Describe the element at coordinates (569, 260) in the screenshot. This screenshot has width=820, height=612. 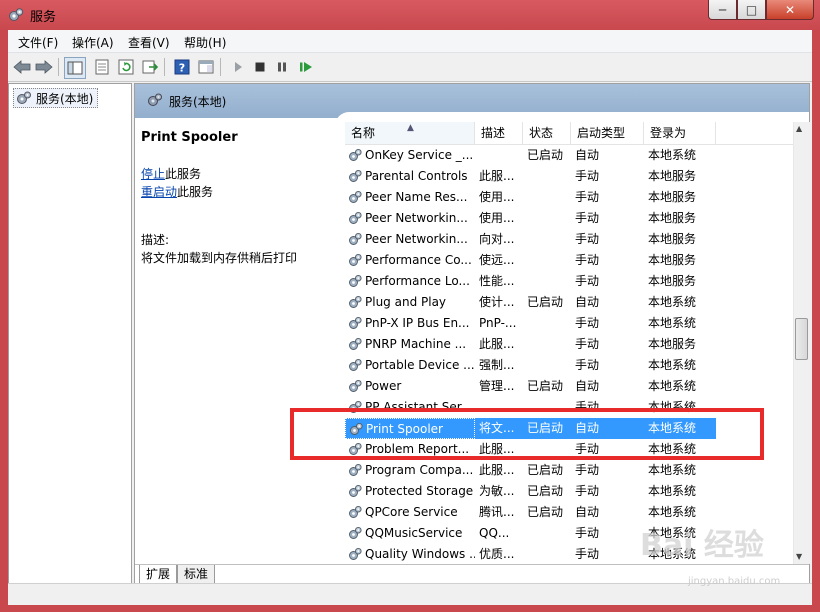
I see `table-row: Performance Co... 使远... 手动 本地服务` at that location.